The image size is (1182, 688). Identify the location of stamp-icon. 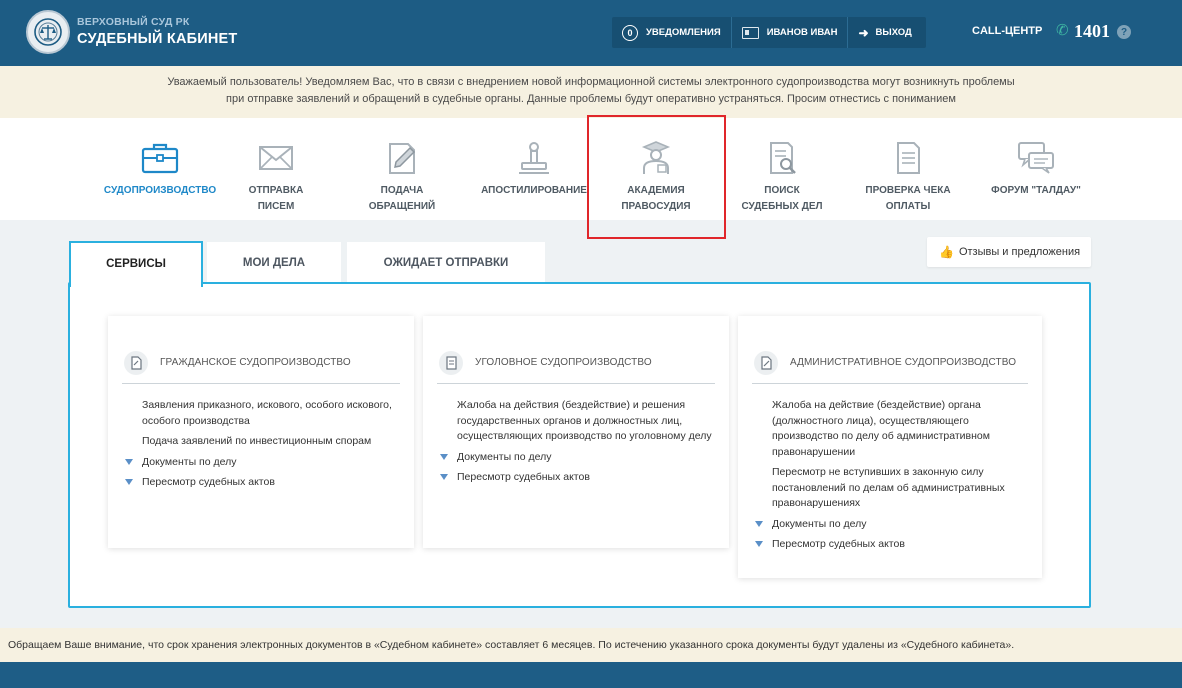
(534, 158).